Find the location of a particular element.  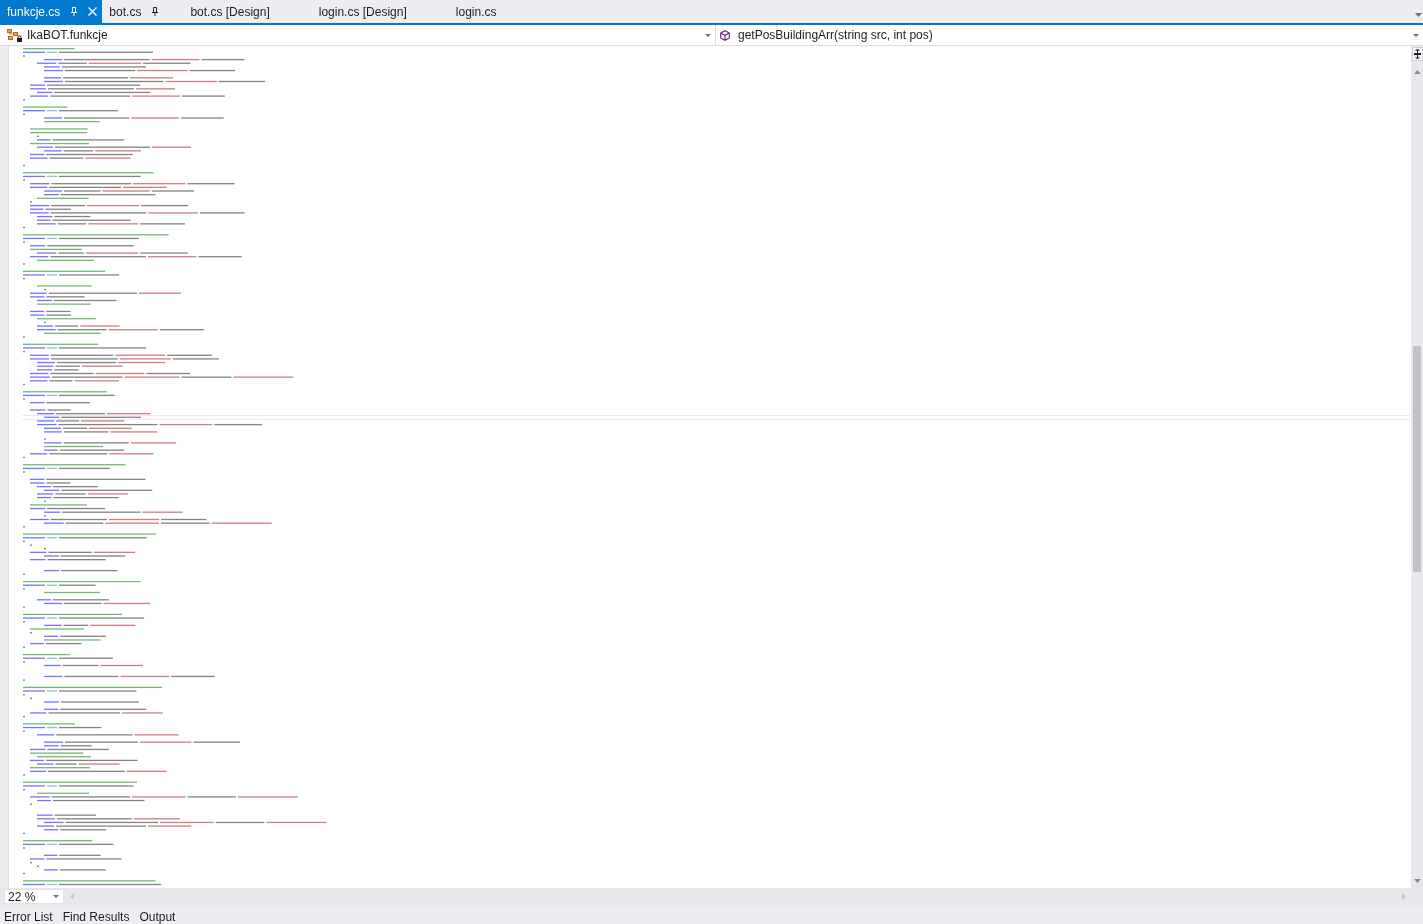

scroll-thumb is located at coordinates (1417, 459).